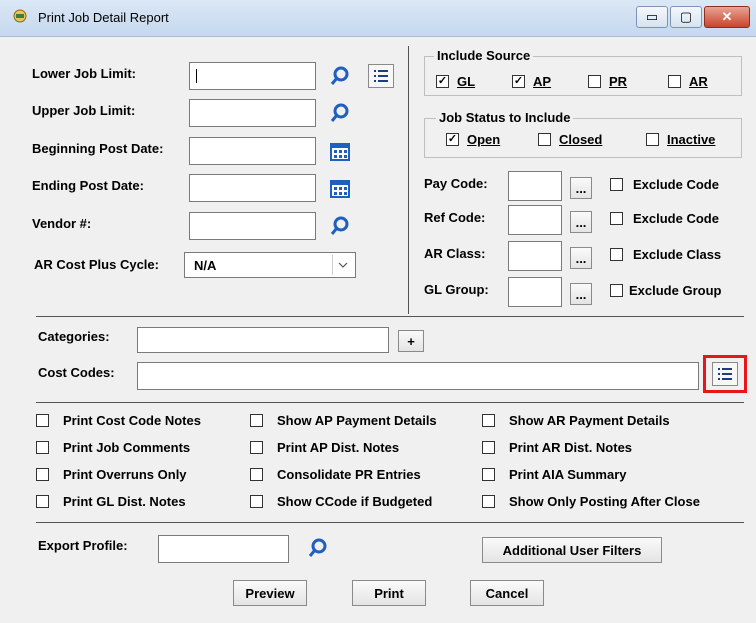  I want to click on gl-checkbox: ✓, so click(442, 81).